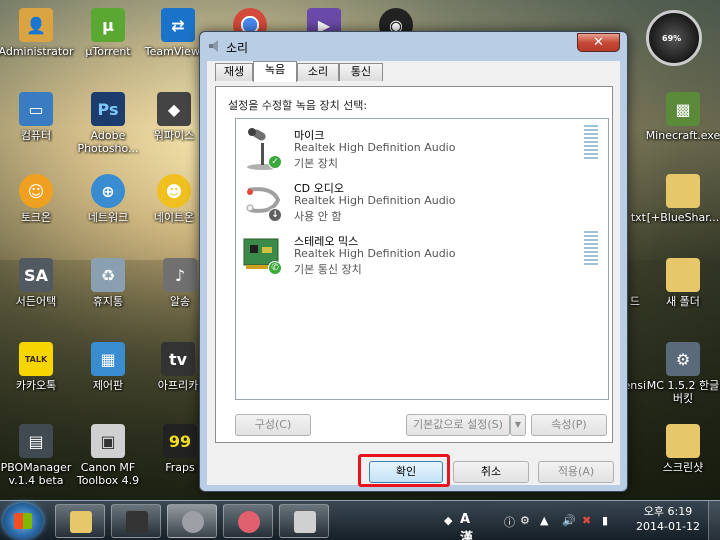  What do you see at coordinates (273, 425) in the screenshot?
I see `configure-button: 구성(C)` at bounding box center [273, 425].